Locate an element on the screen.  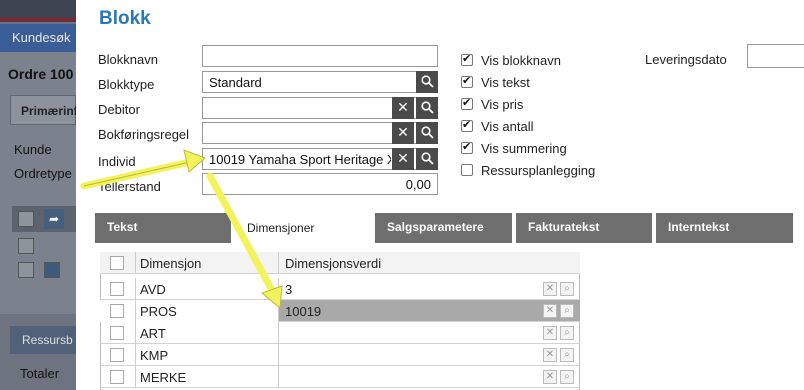
blokknavn-input is located at coordinates (320, 56).